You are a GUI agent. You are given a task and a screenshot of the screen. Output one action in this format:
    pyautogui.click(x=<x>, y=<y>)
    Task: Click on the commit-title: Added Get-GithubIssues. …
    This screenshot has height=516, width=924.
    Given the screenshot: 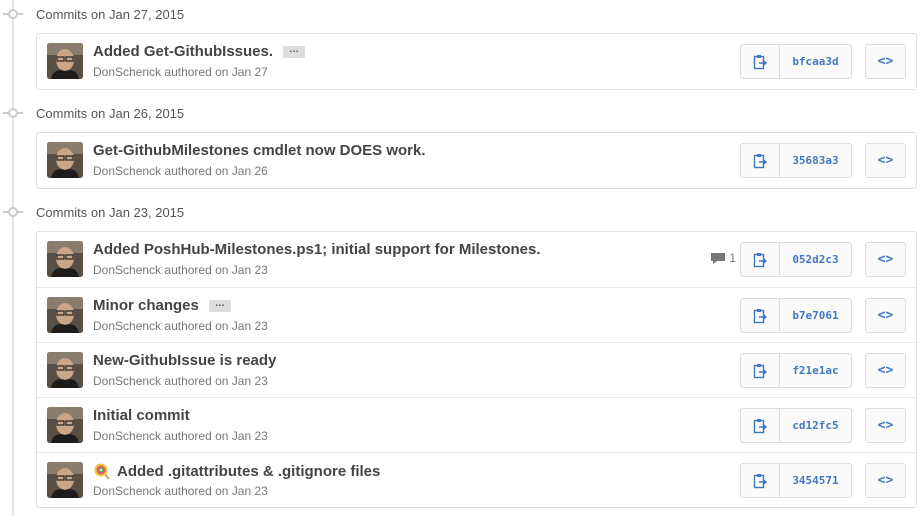 What is the action you would take?
    pyautogui.click(x=199, y=51)
    